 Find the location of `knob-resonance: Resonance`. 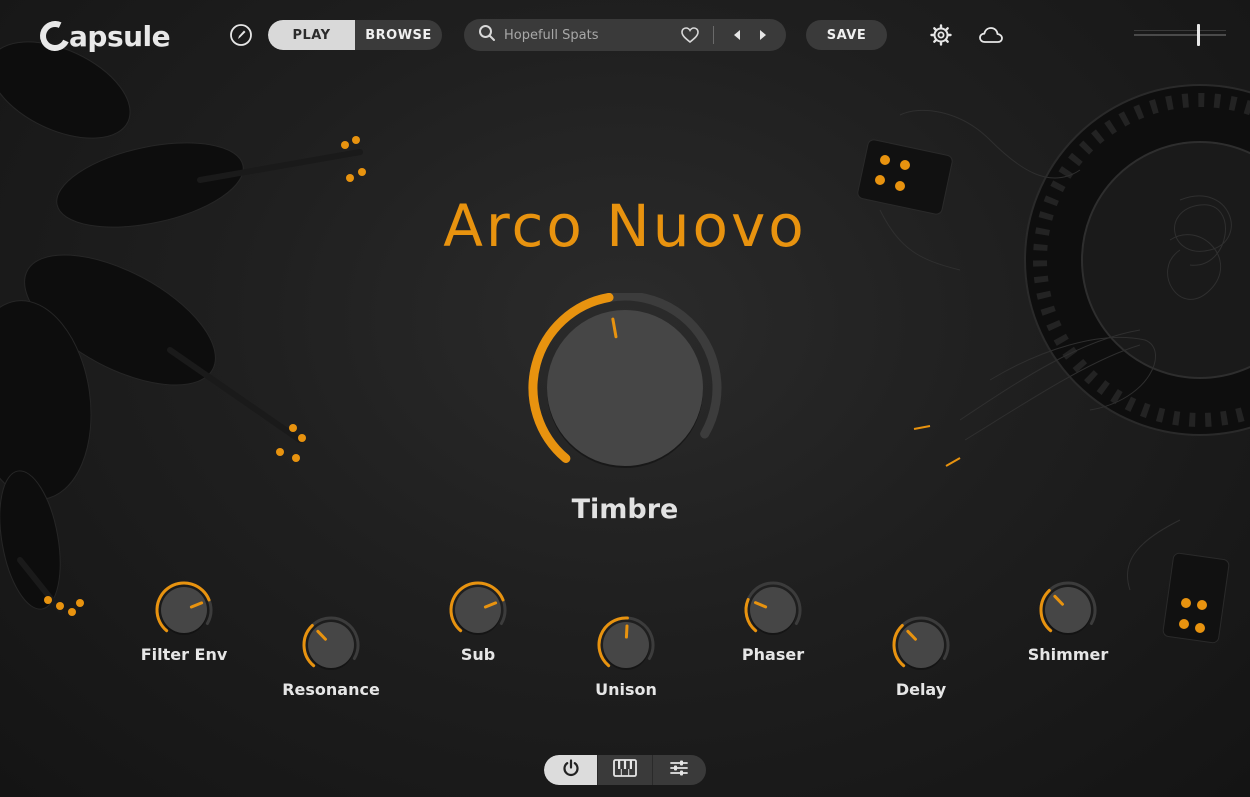

knob-resonance: Resonance is located at coordinates (331, 665).